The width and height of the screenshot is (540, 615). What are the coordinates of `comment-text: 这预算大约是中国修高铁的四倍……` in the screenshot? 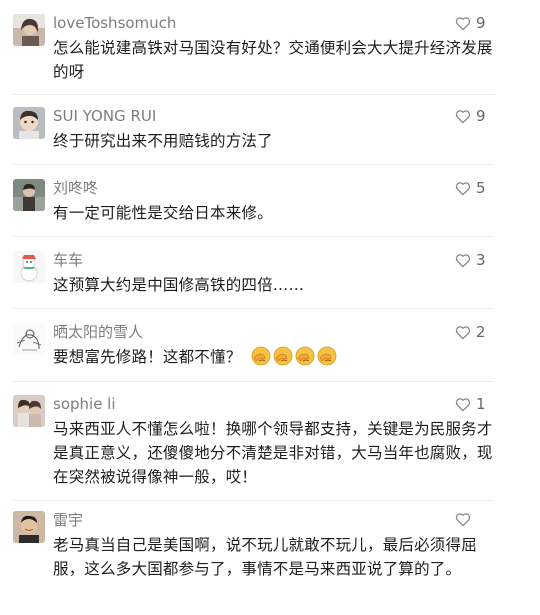 It's located at (179, 285).